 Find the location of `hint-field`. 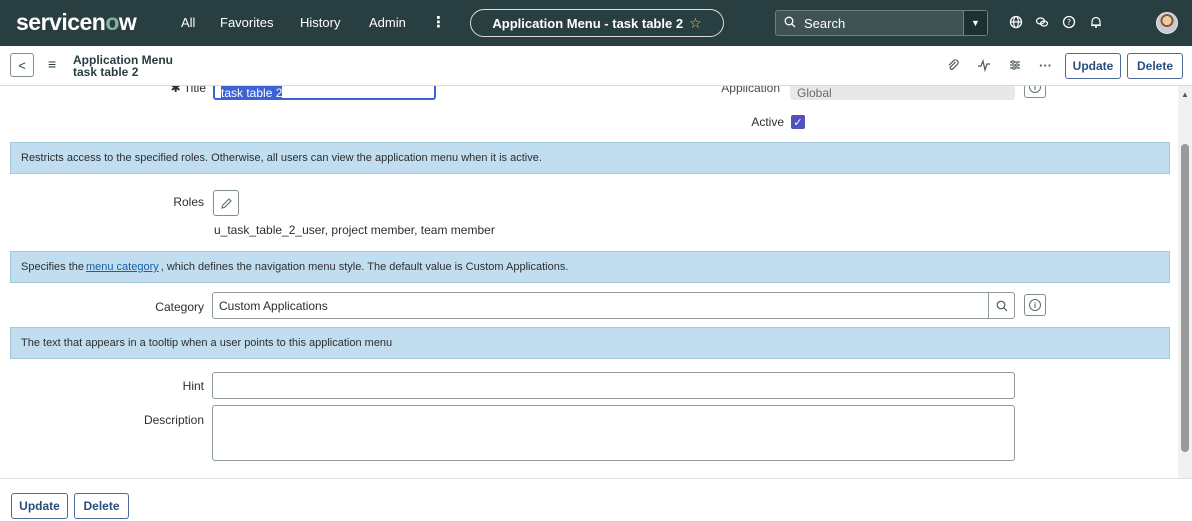

hint-field is located at coordinates (613, 385).